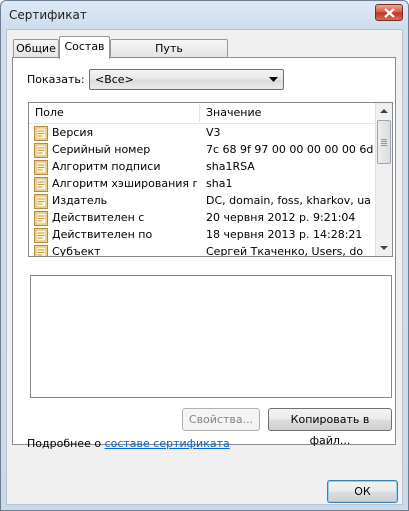 This screenshot has height=511, width=409. I want to click on arrow-down-icon, so click(384, 248).